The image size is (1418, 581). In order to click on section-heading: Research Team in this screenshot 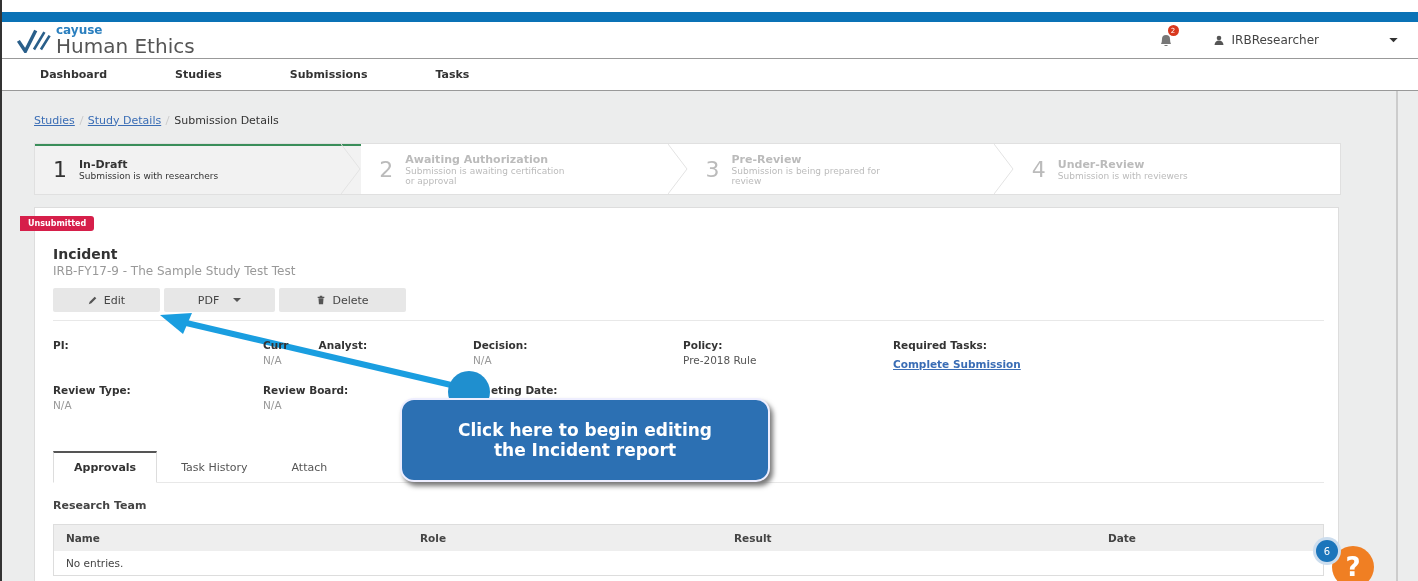, I will do `click(100, 505)`.